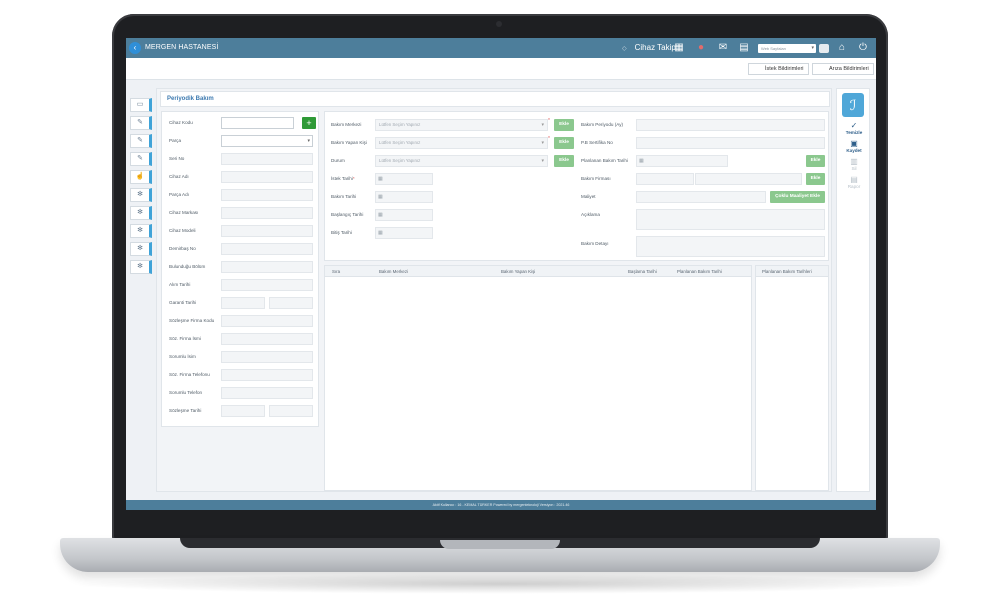 This screenshot has height=615, width=1000. What do you see at coordinates (564, 161) in the screenshot?
I see `add-status-button: Ekle` at bounding box center [564, 161].